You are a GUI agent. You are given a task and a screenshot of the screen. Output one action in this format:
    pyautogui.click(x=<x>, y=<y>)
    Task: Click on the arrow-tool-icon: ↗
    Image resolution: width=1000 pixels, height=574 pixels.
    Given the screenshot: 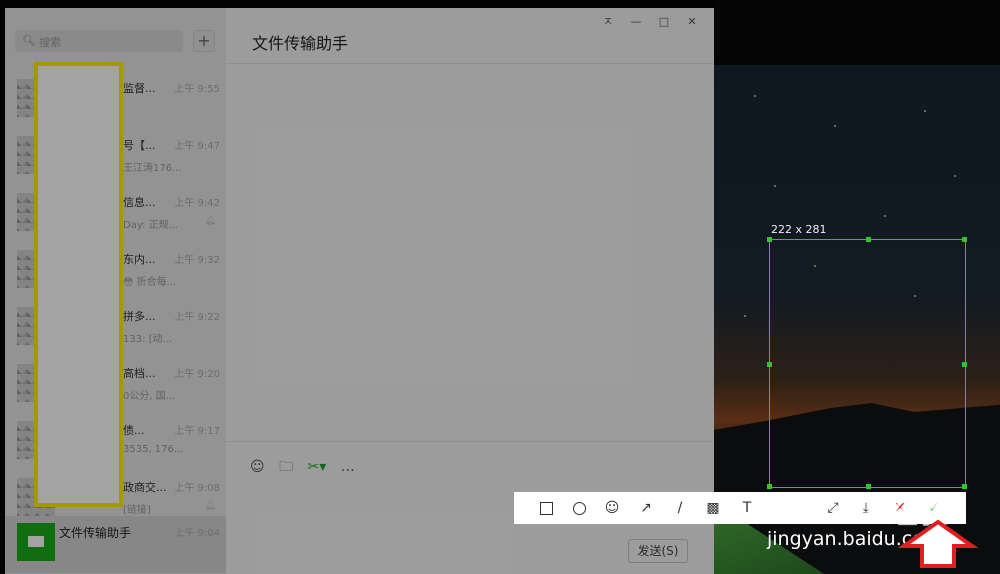 What is the action you would take?
    pyautogui.click(x=646, y=508)
    